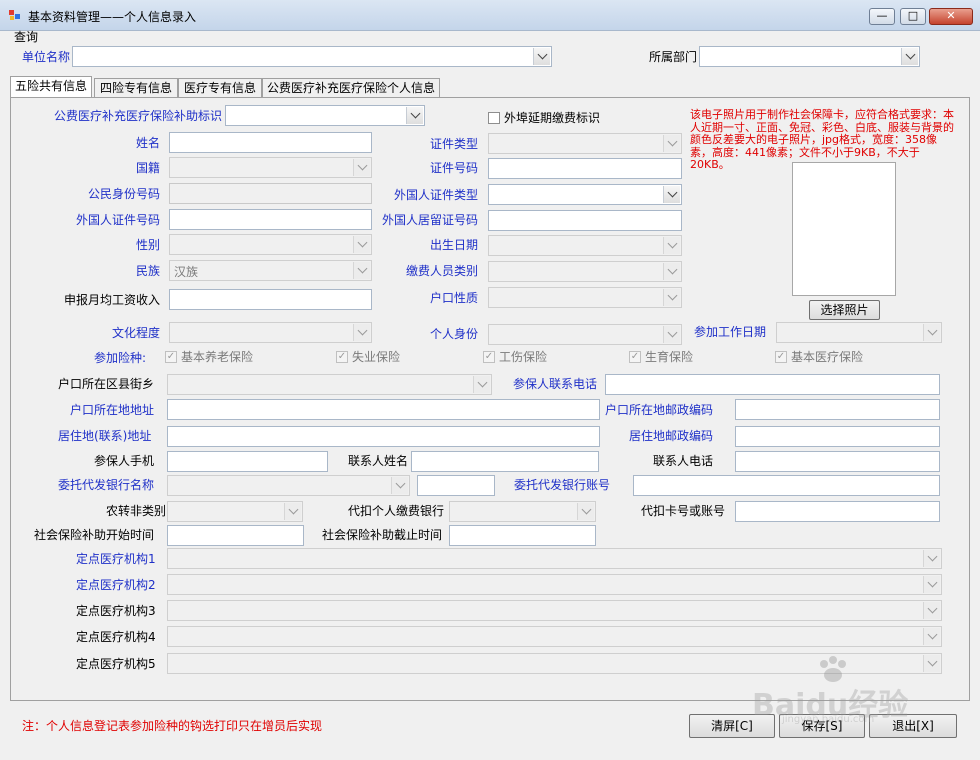  What do you see at coordinates (270, 332) in the screenshot?
I see `education-combobox` at bounding box center [270, 332].